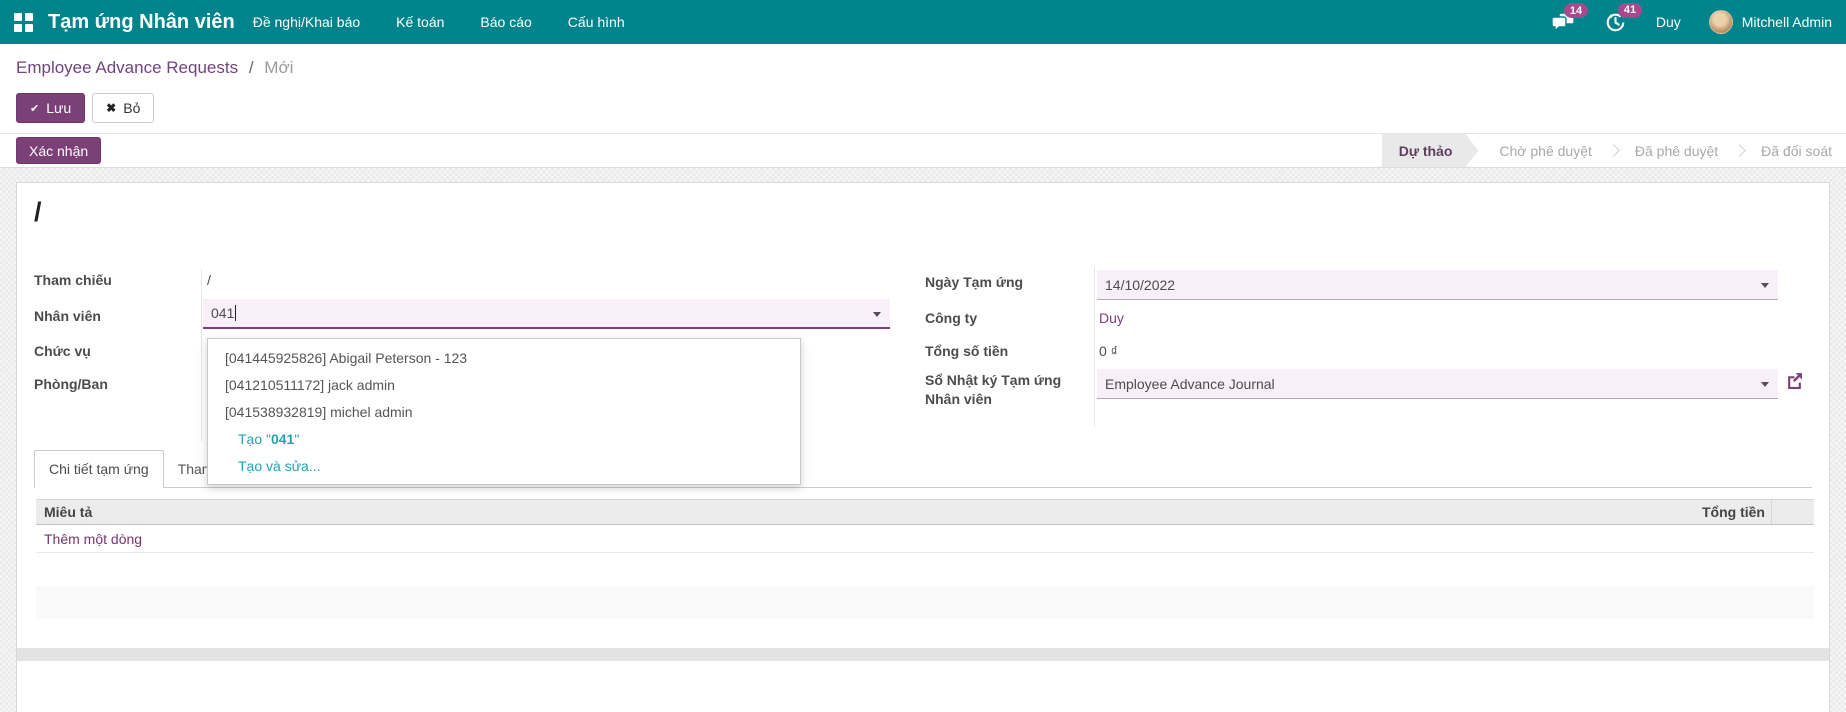 This screenshot has height=712, width=1846. I want to click on create-option-prefix: Tạo ", so click(254, 439).